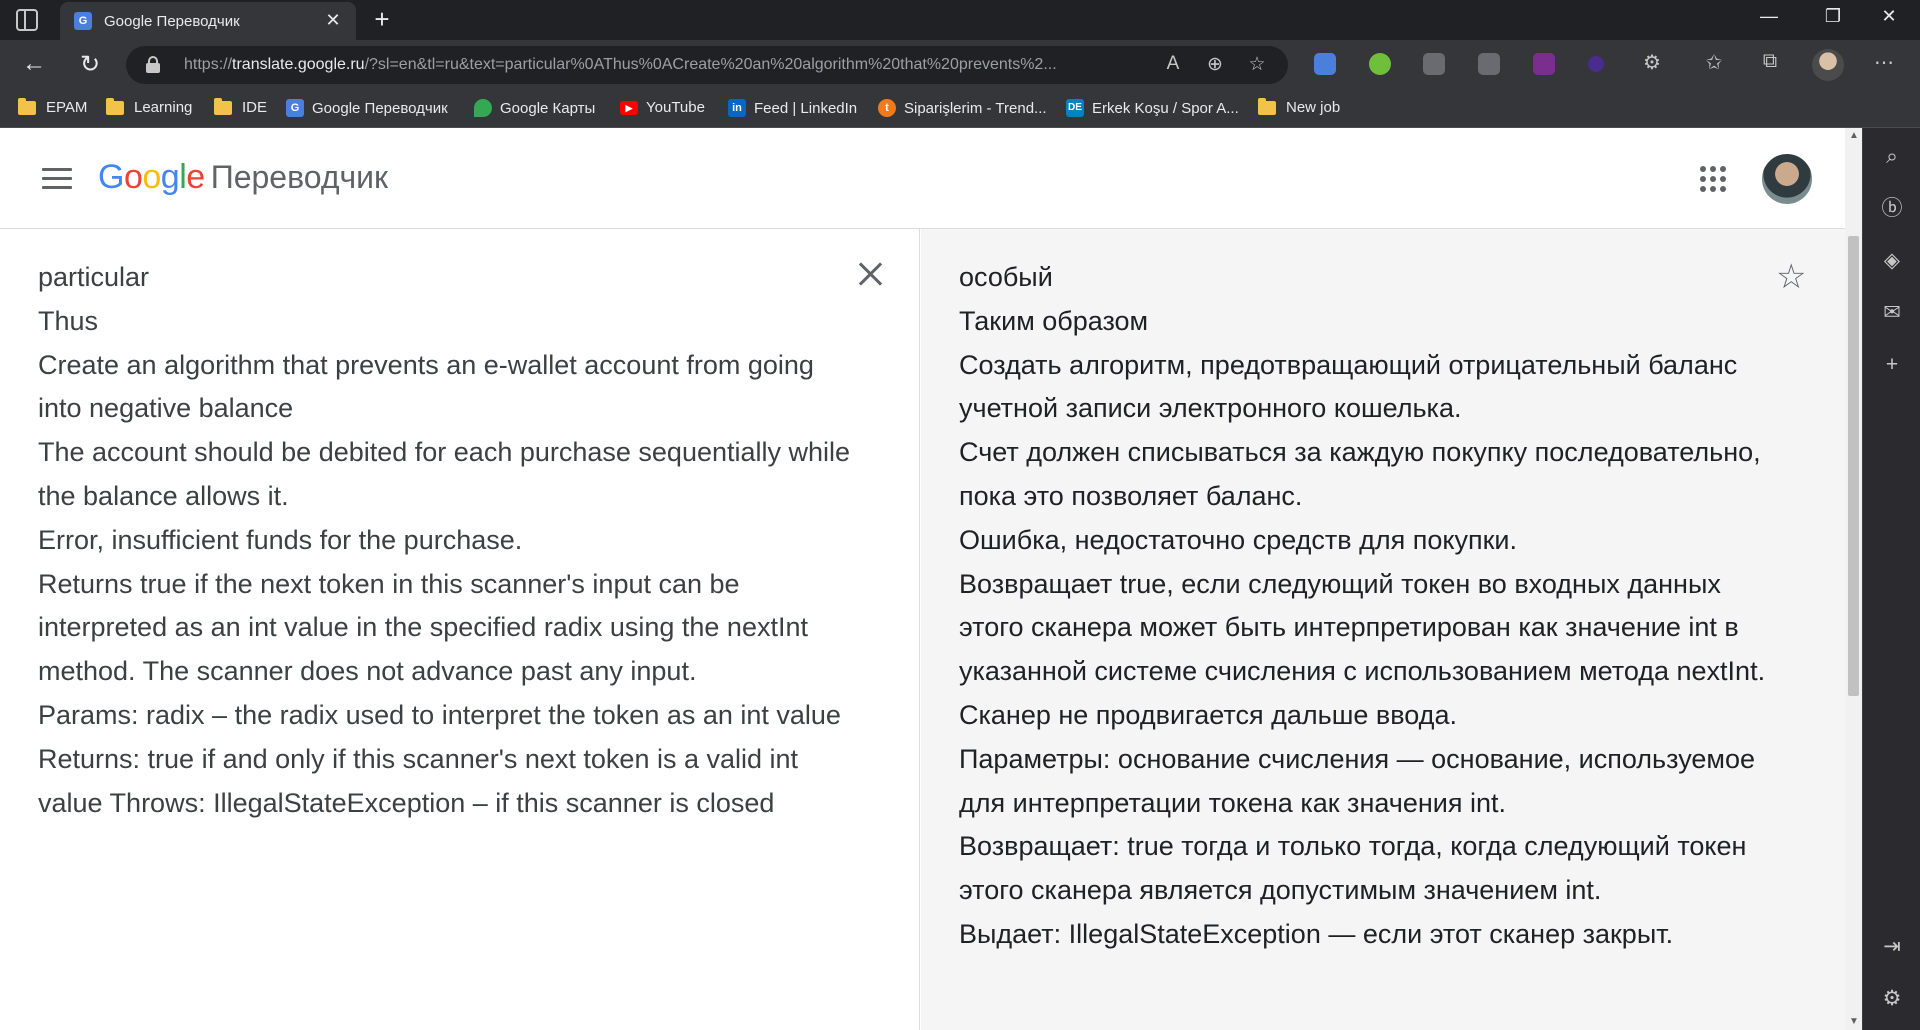 This screenshot has width=1920, height=1030. What do you see at coordinates (295, 108) in the screenshot?
I see `google-translate-icon: G` at bounding box center [295, 108].